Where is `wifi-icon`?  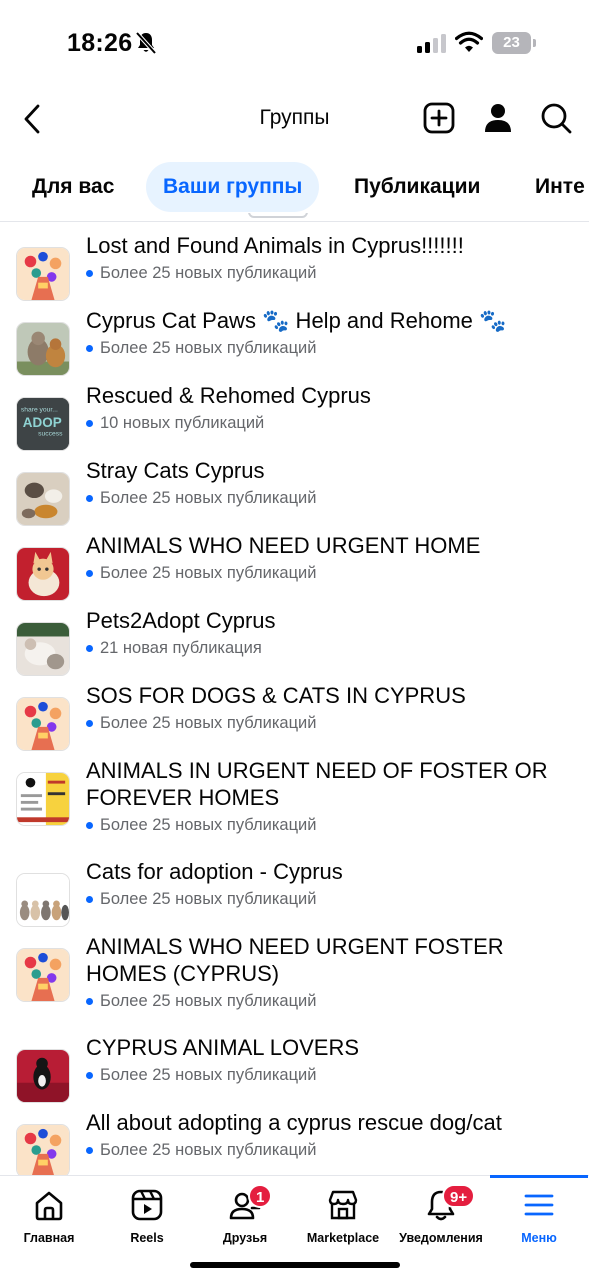
wifi-icon is located at coordinates (469, 41).